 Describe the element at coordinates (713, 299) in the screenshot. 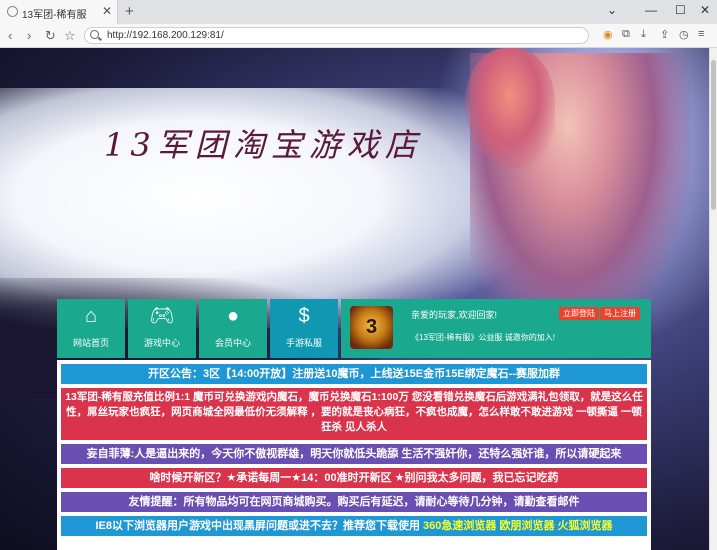

I see `page-scrollbar` at that location.